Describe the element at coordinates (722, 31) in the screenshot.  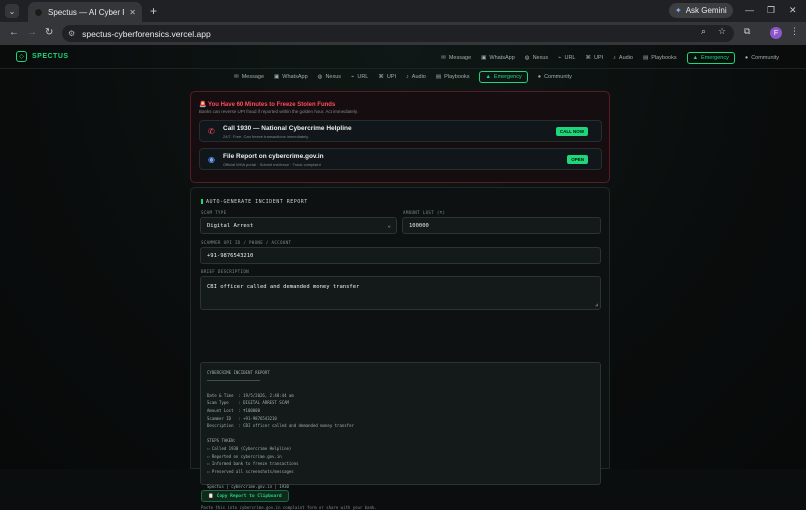
I see `bookmark-star-icon: ☆` at that location.